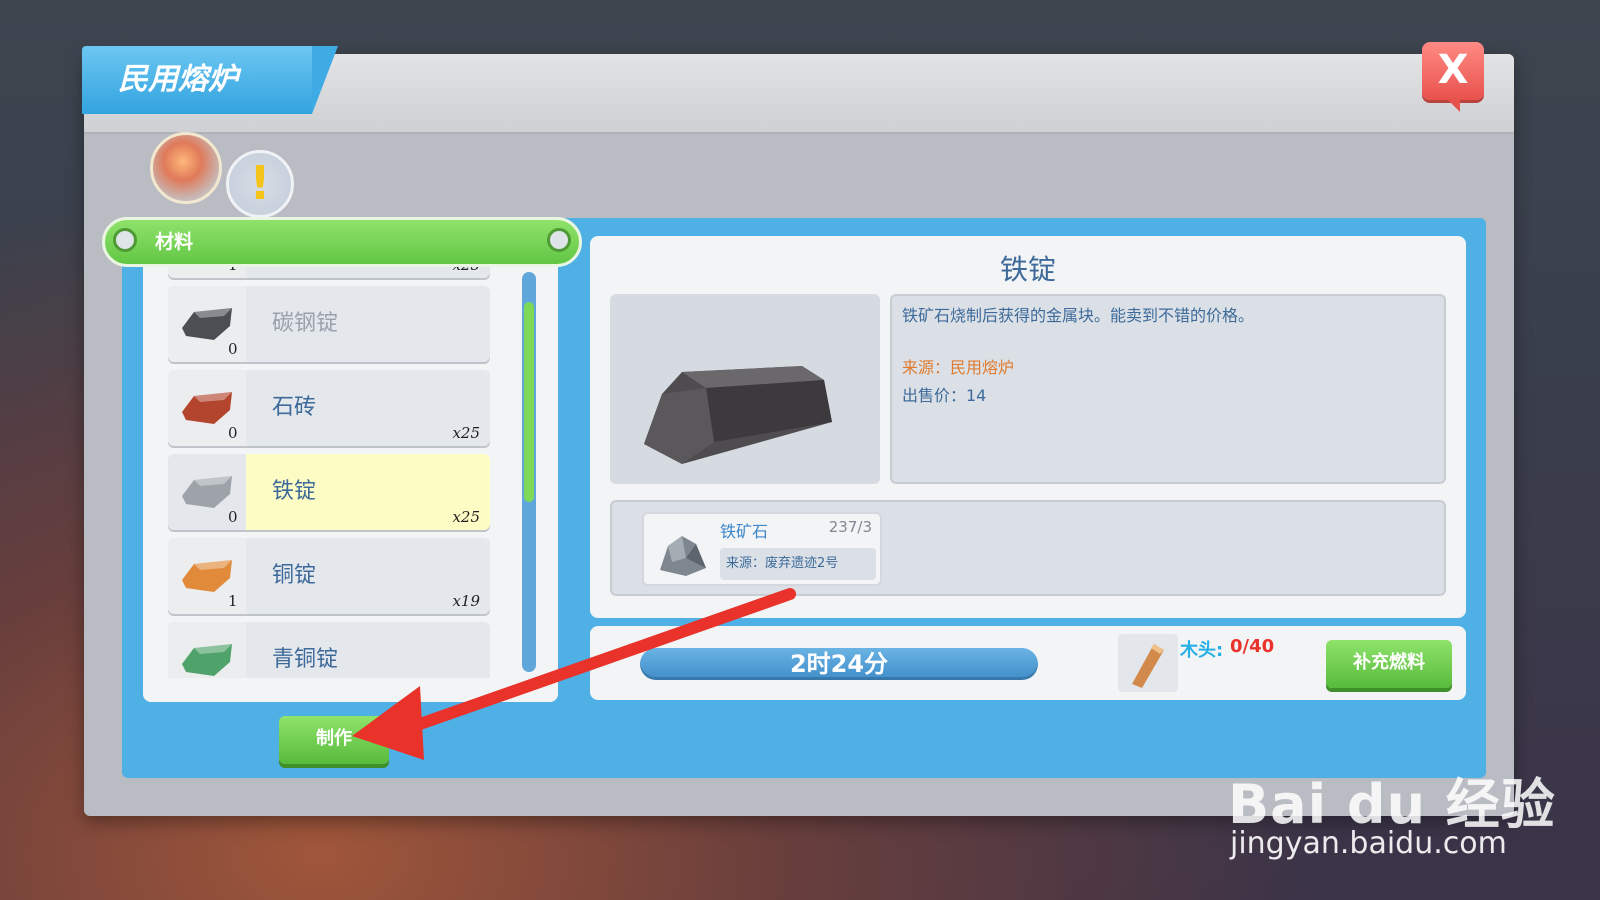  I want to click on requirement-source: 来源：废弃遗迹2号, so click(798, 564).